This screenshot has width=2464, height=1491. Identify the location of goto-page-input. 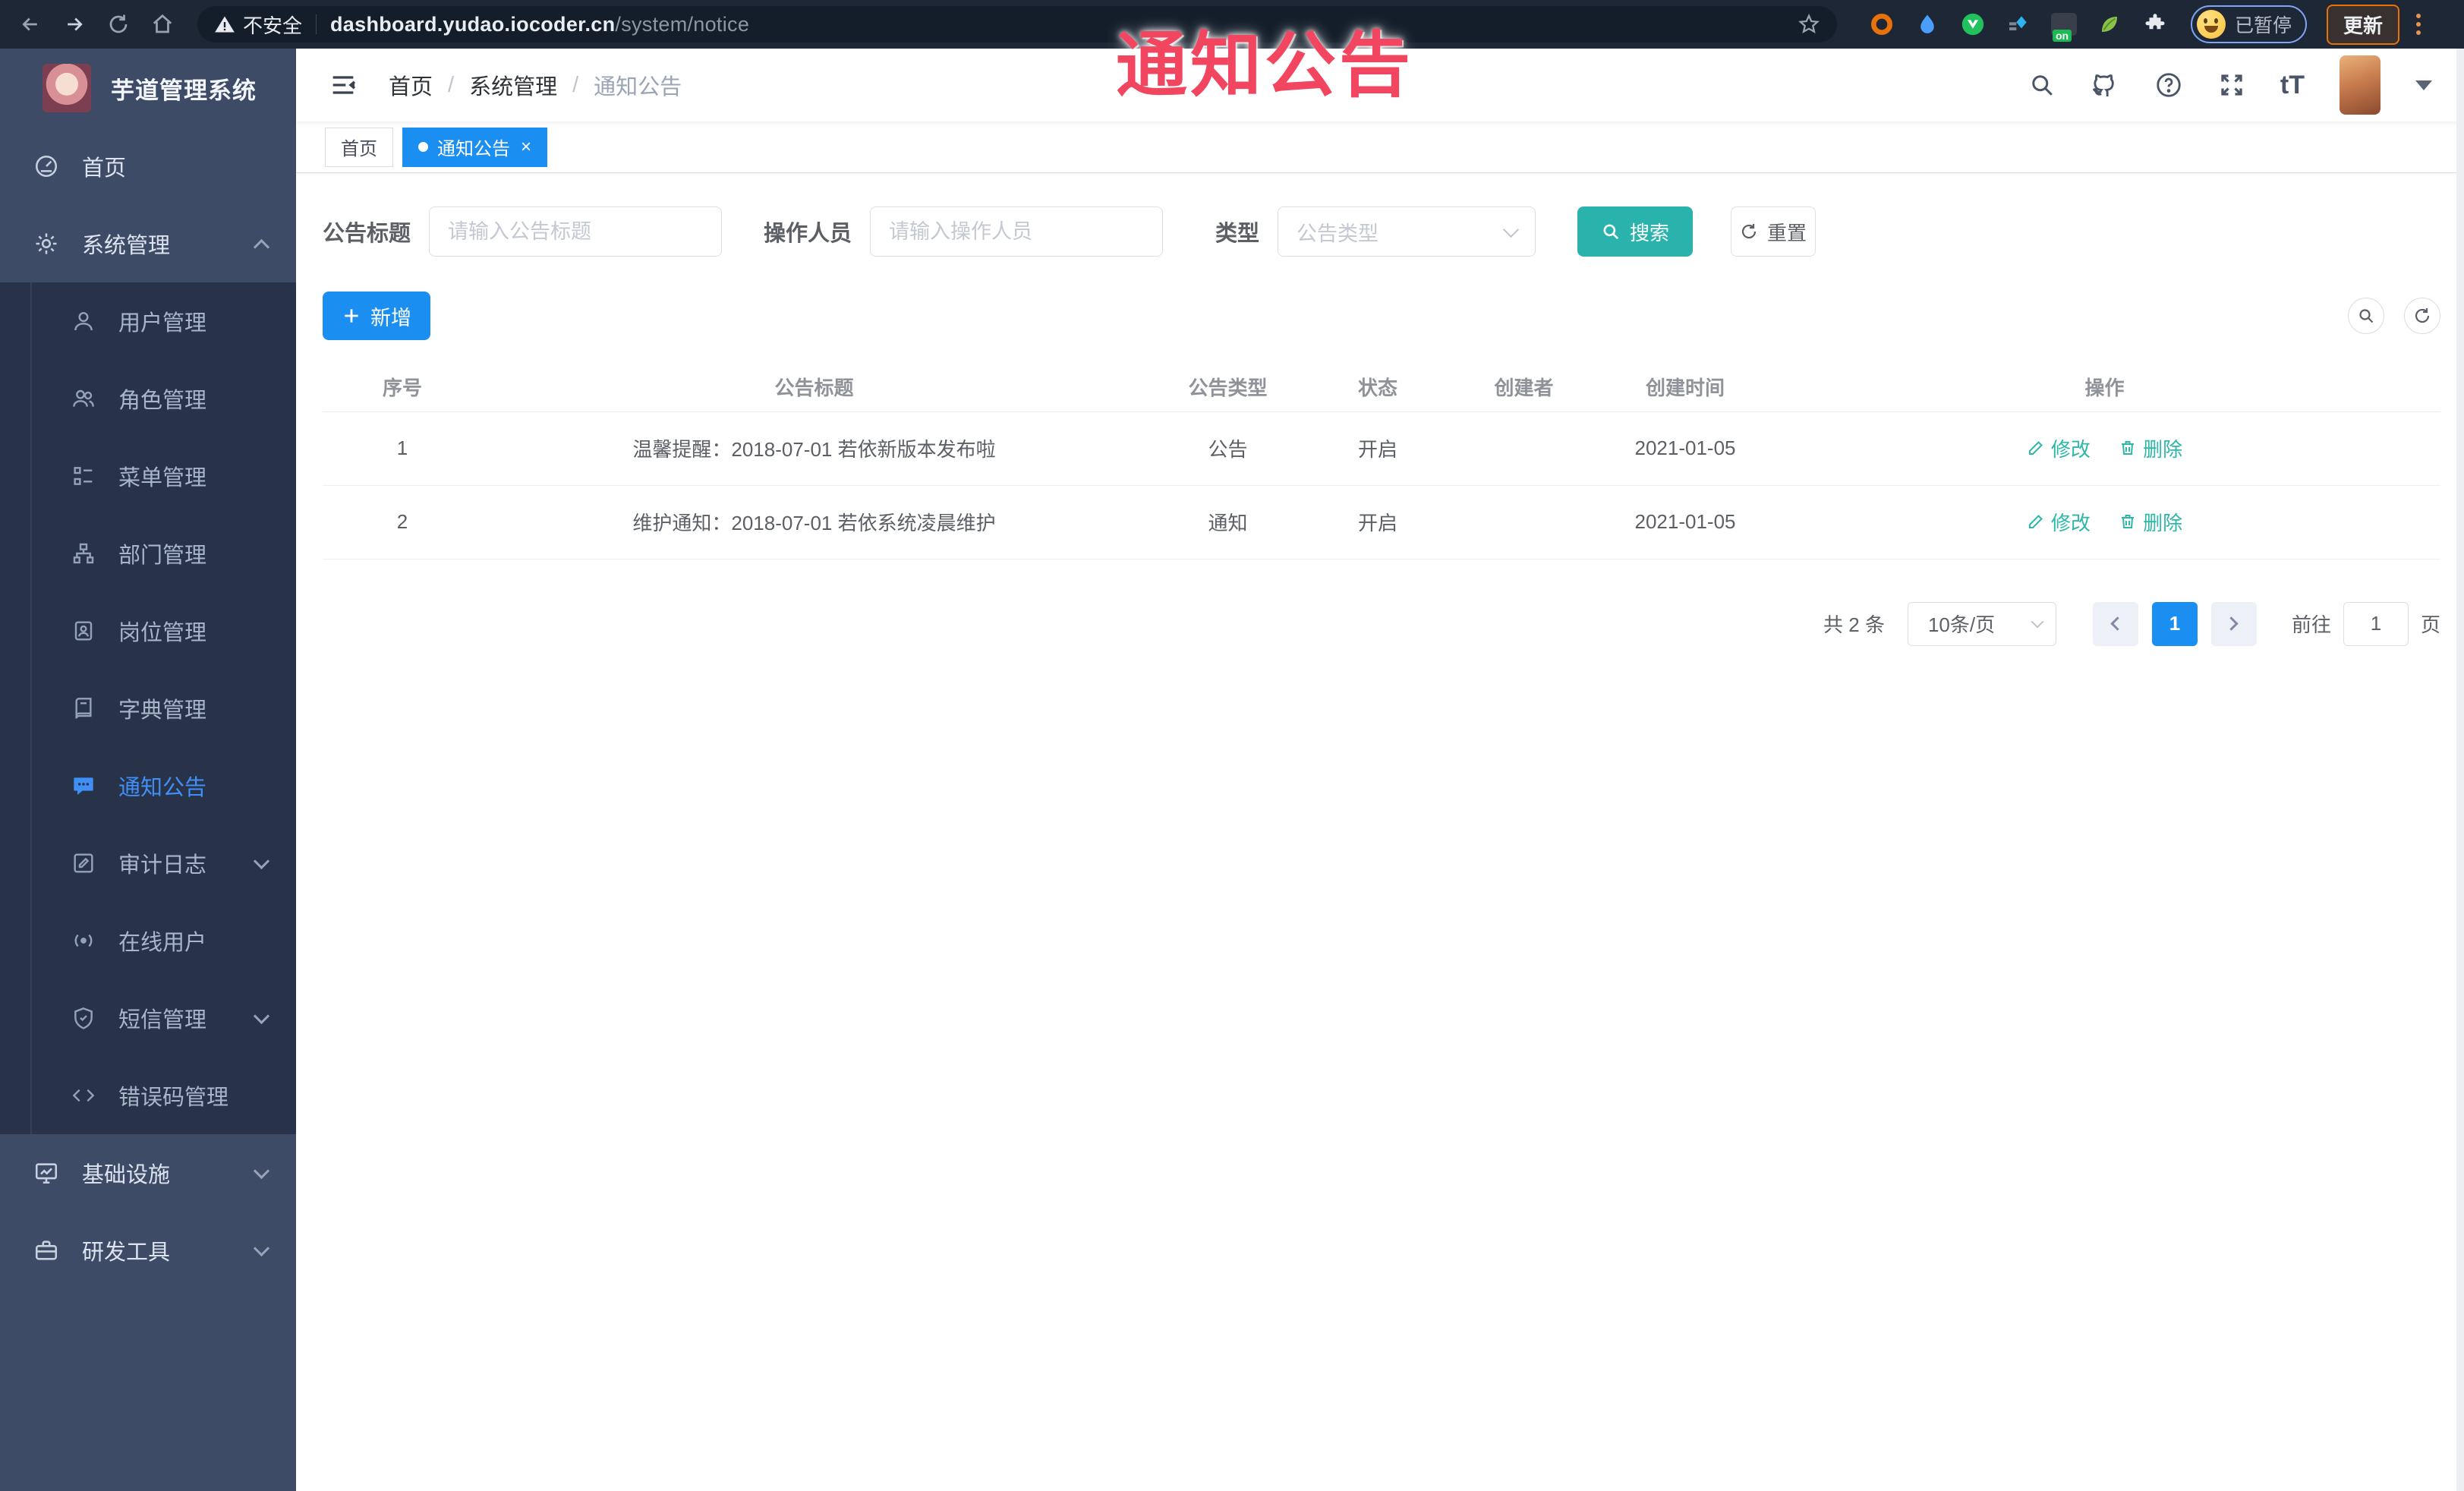
(2376, 623).